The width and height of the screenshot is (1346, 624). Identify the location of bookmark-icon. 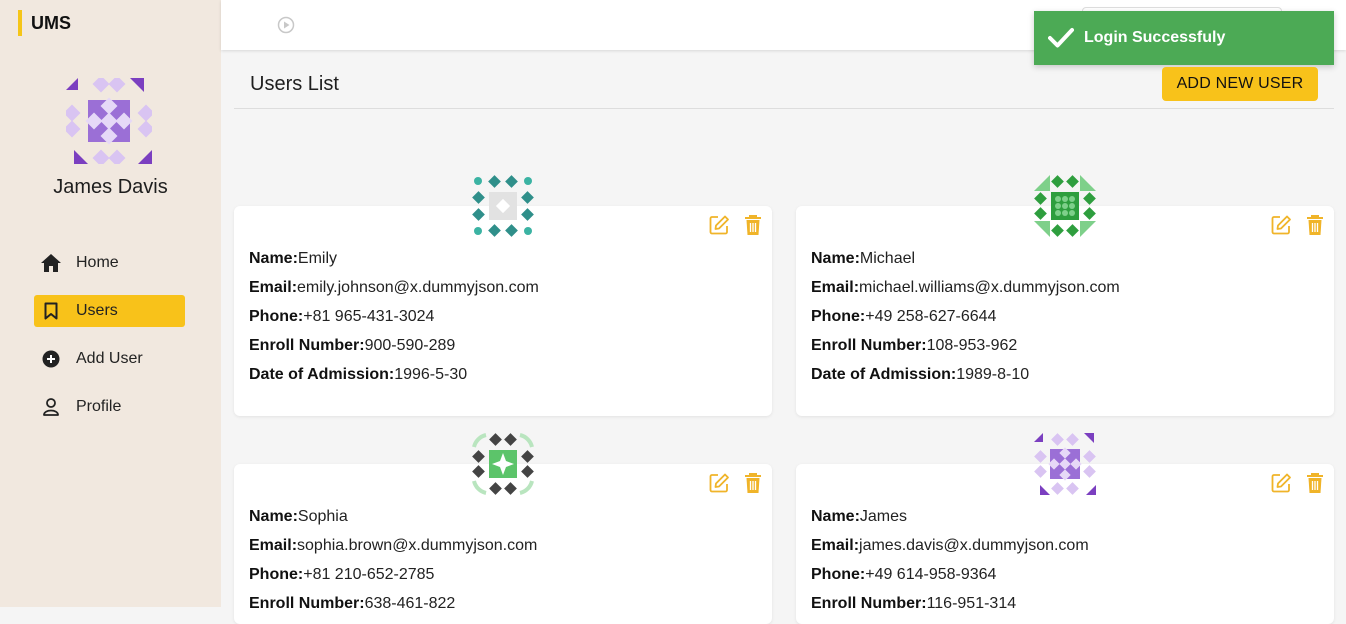
(51, 311).